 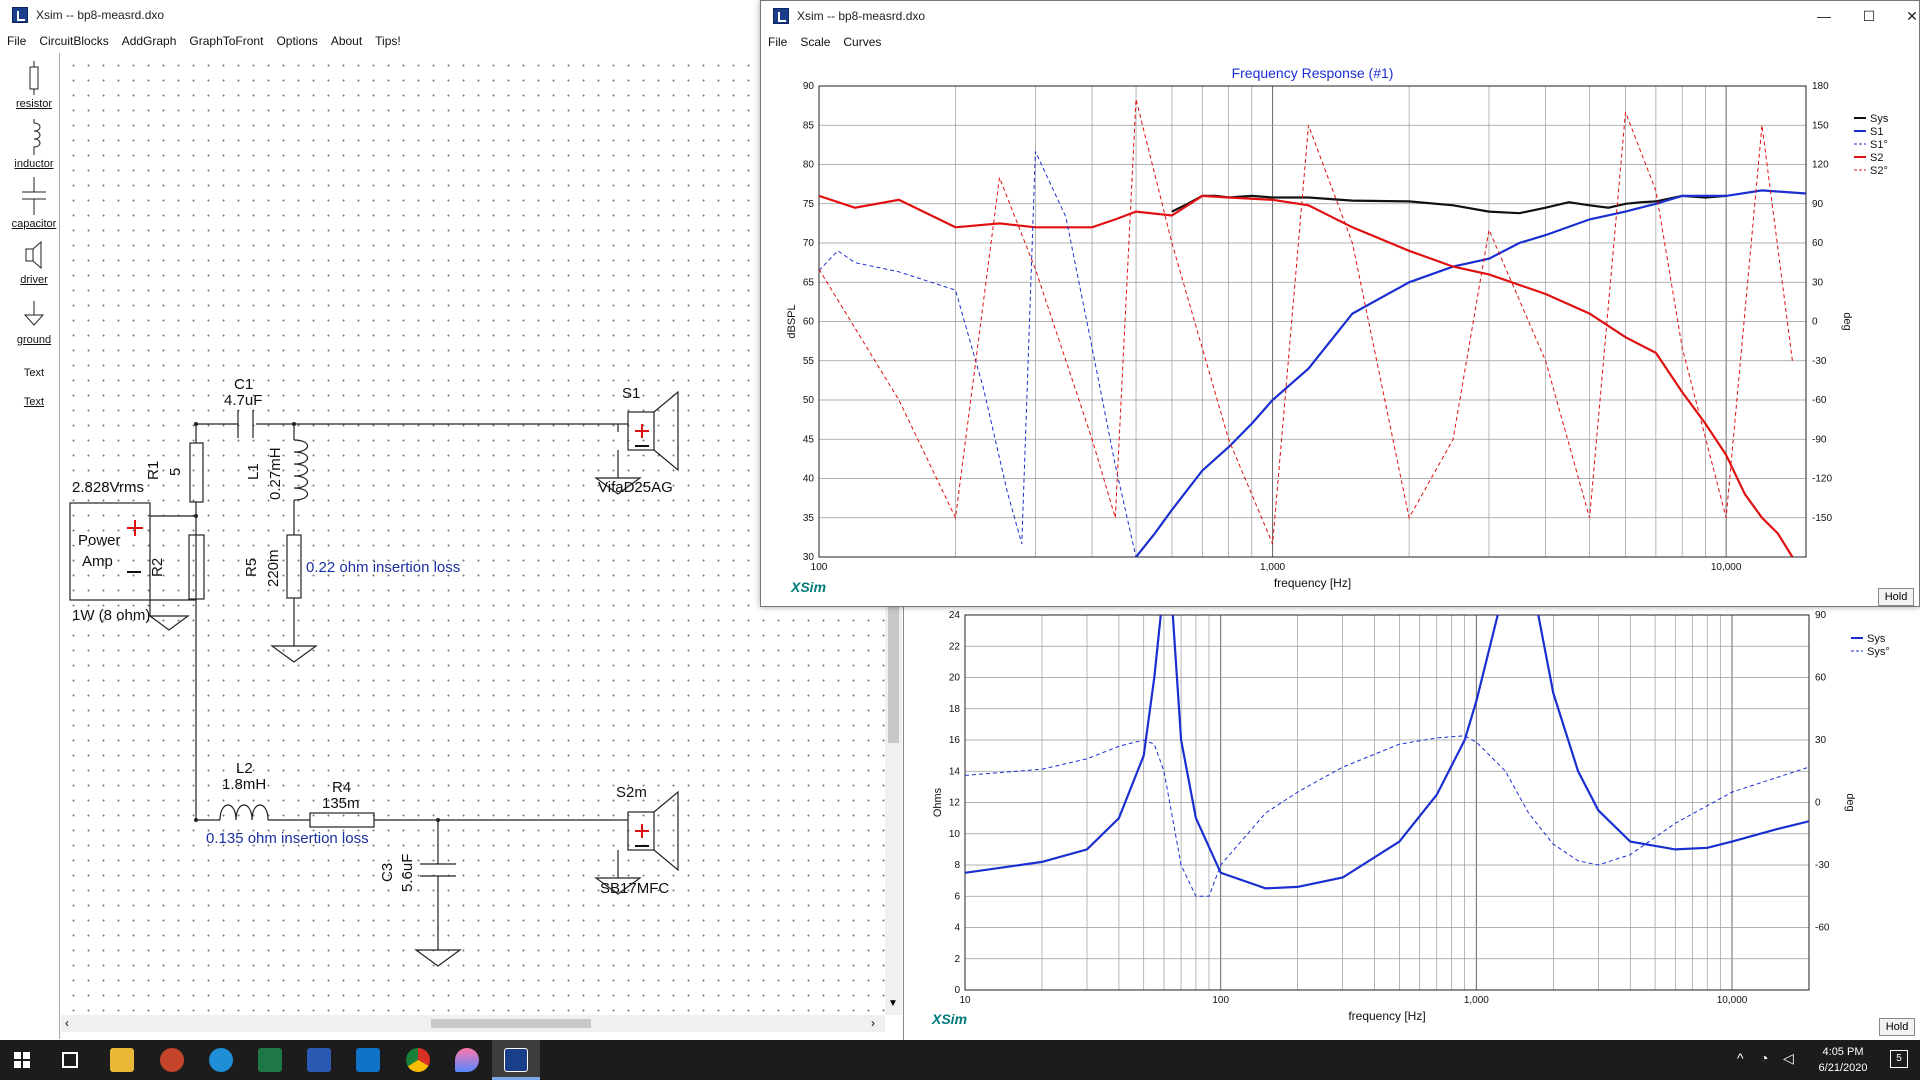 What do you see at coordinates (635, 487) in the screenshot?
I see `s1-driver: VifaD25AG` at bounding box center [635, 487].